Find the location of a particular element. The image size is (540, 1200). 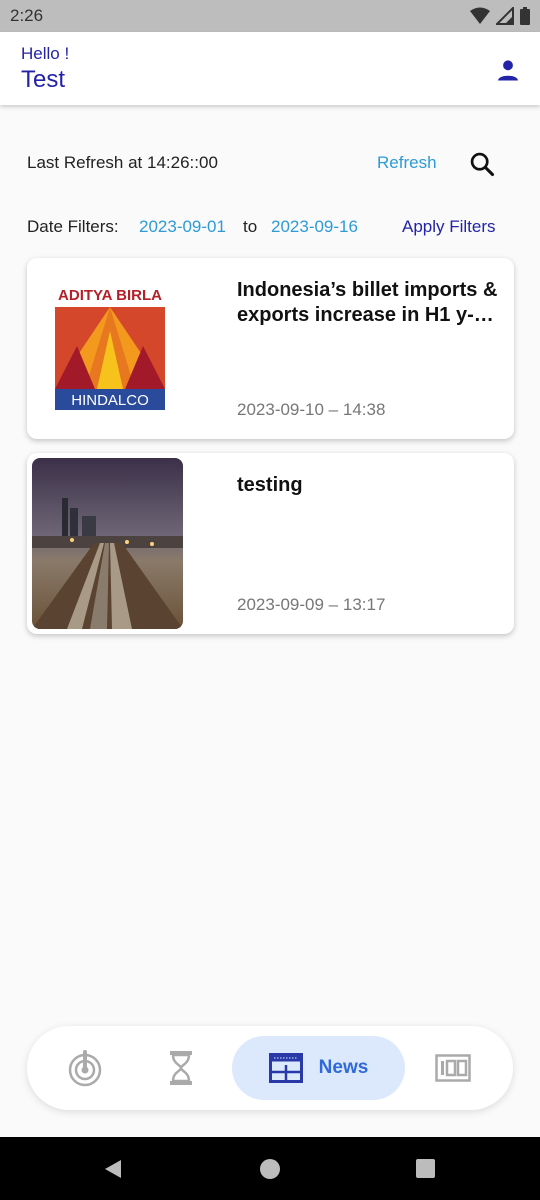

home-icon is located at coordinates (270, 1169).